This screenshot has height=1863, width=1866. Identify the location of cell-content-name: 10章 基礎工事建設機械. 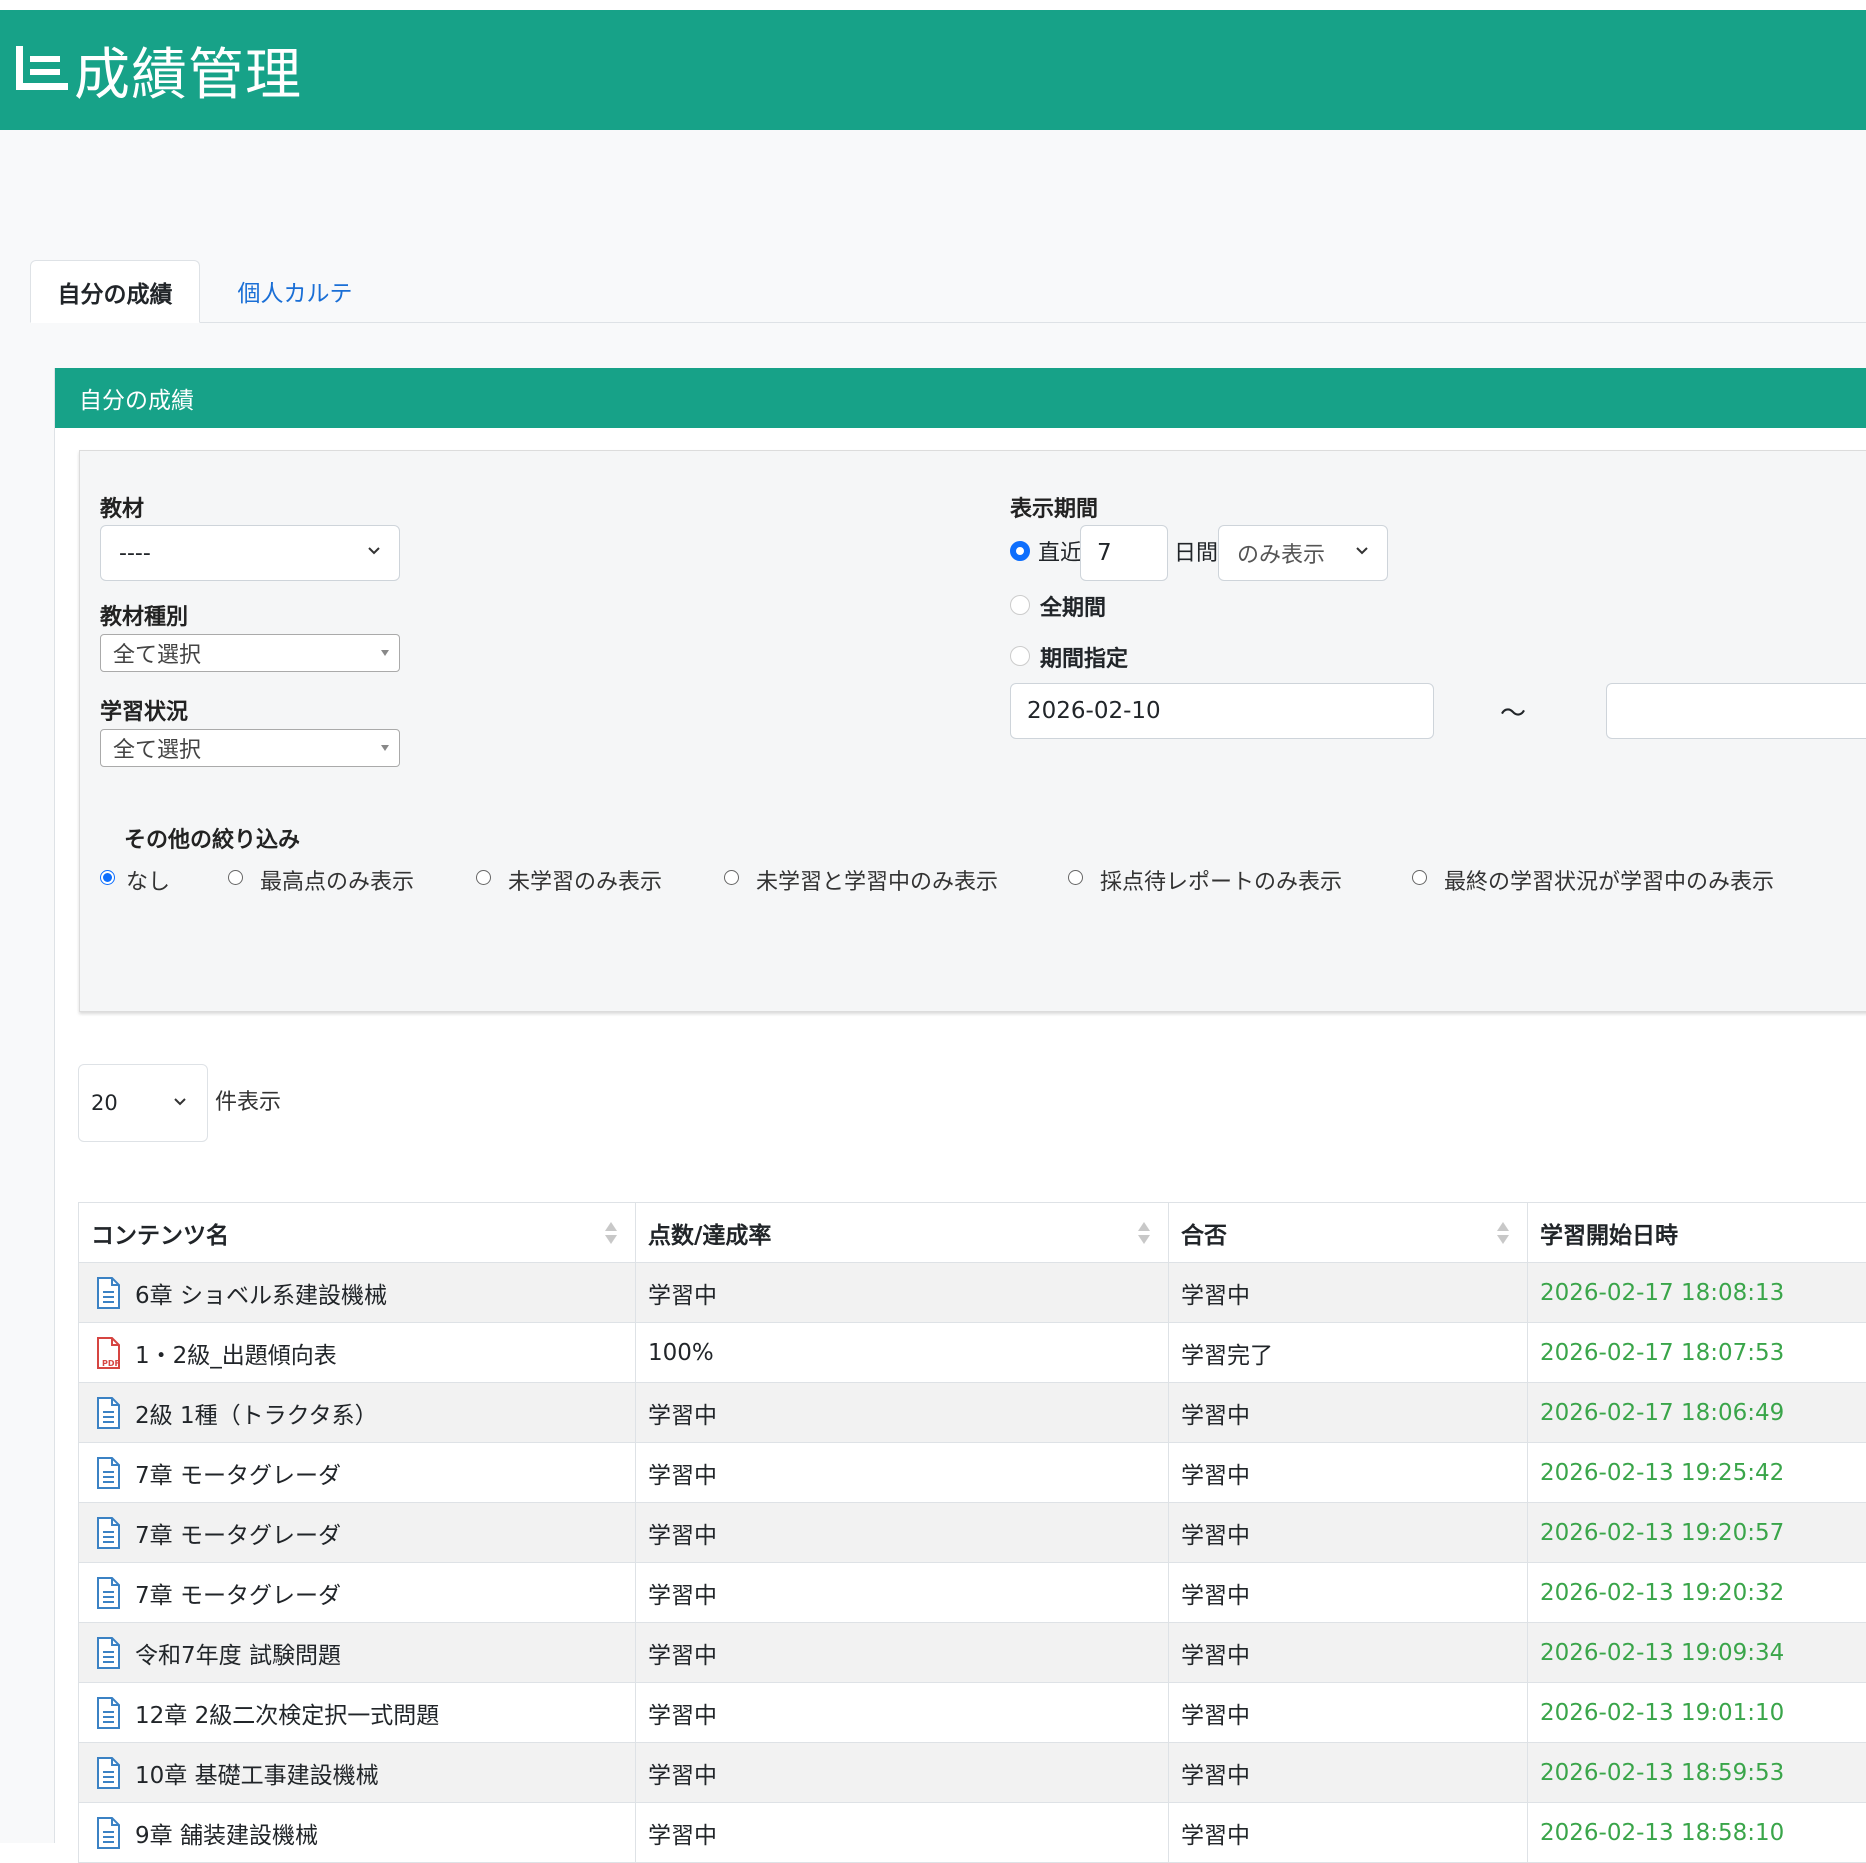
(357, 1773).